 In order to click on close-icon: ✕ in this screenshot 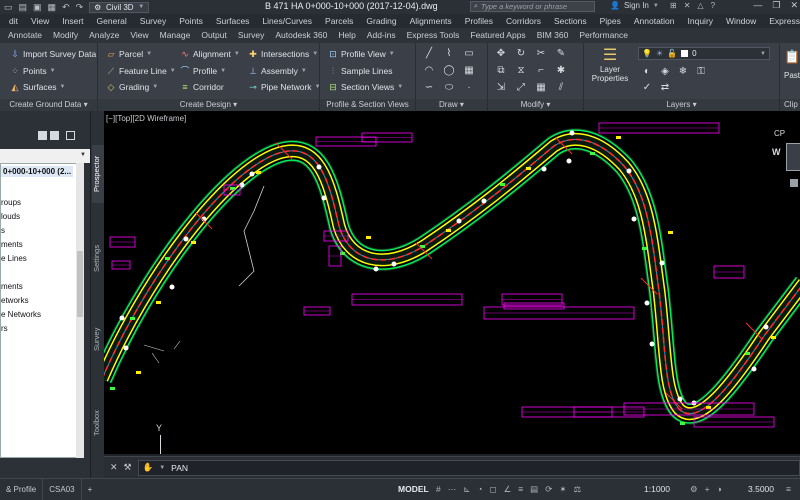, I will do `click(114, 467)`.